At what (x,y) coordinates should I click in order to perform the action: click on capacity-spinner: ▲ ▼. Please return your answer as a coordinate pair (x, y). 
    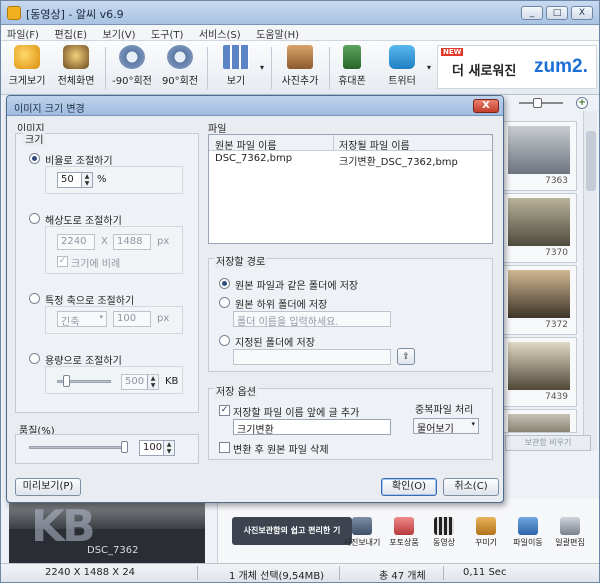
    Looking at the image, I should click on (152, 382).